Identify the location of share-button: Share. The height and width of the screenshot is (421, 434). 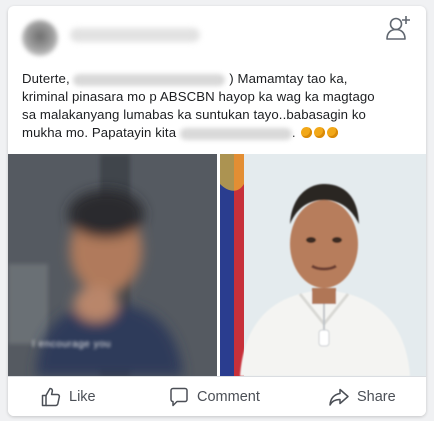
(362, 396).